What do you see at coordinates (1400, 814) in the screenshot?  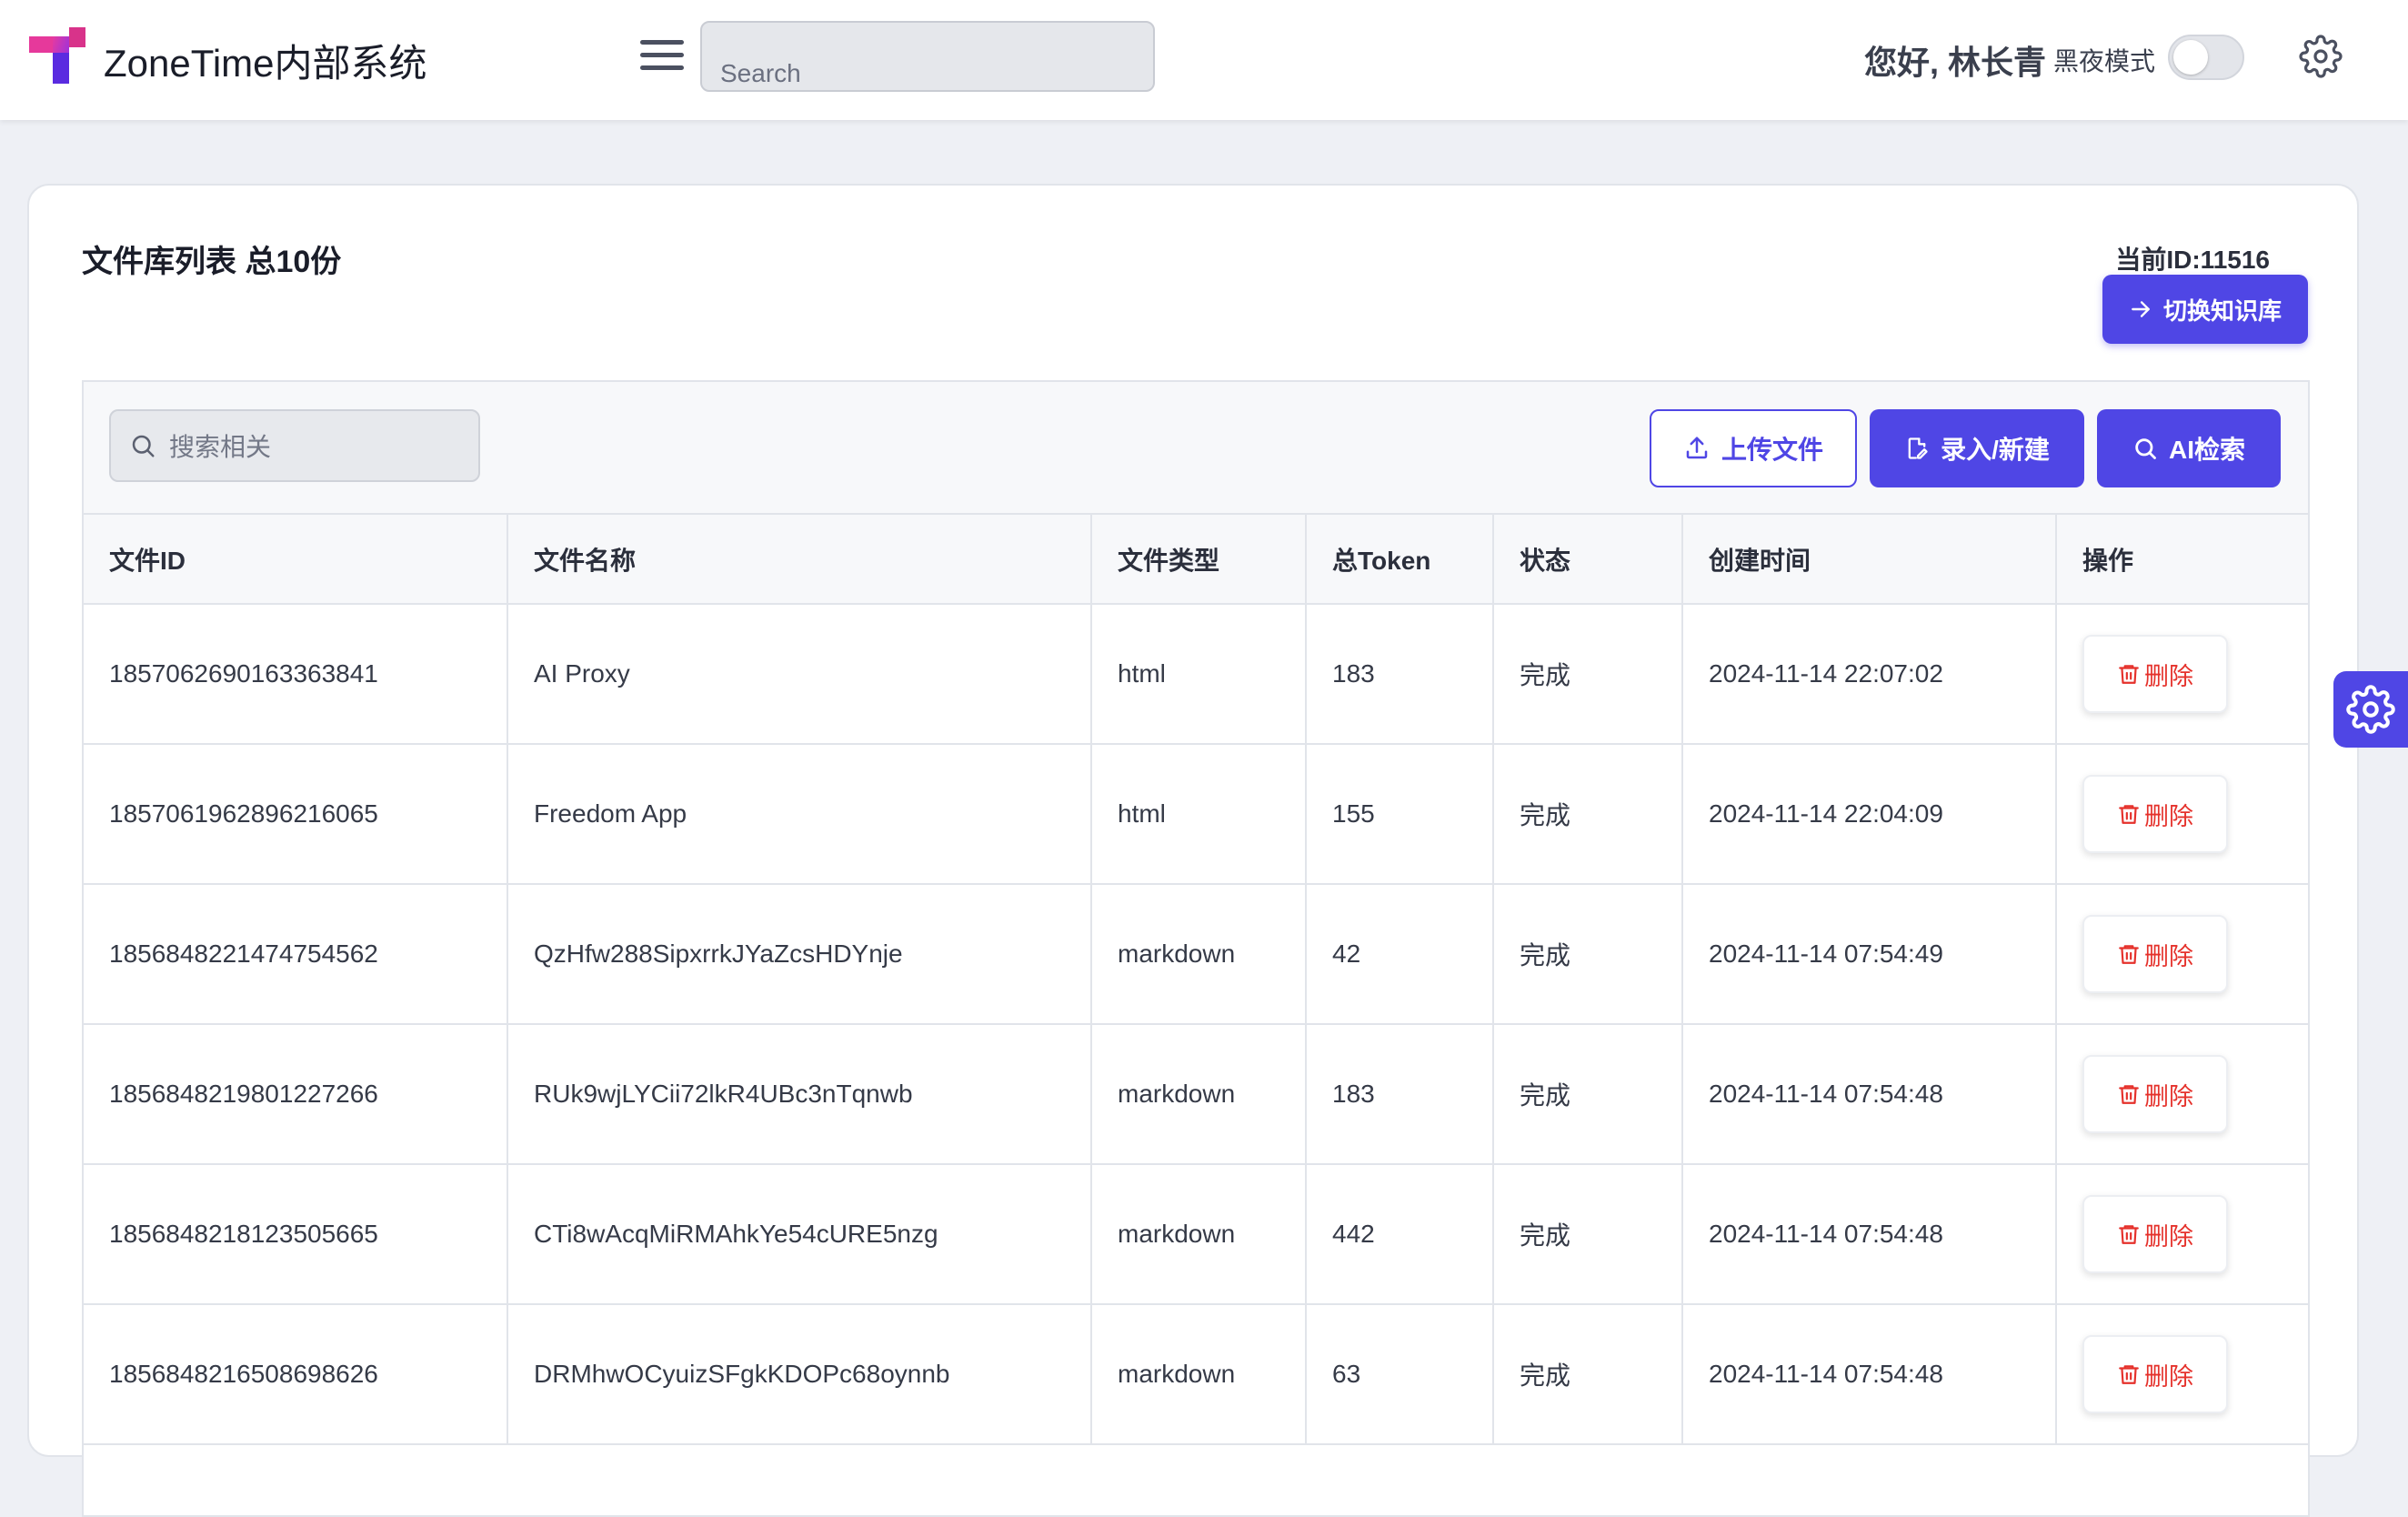 I see `cell-total-token: 155` at bounding box center [1400, 814].